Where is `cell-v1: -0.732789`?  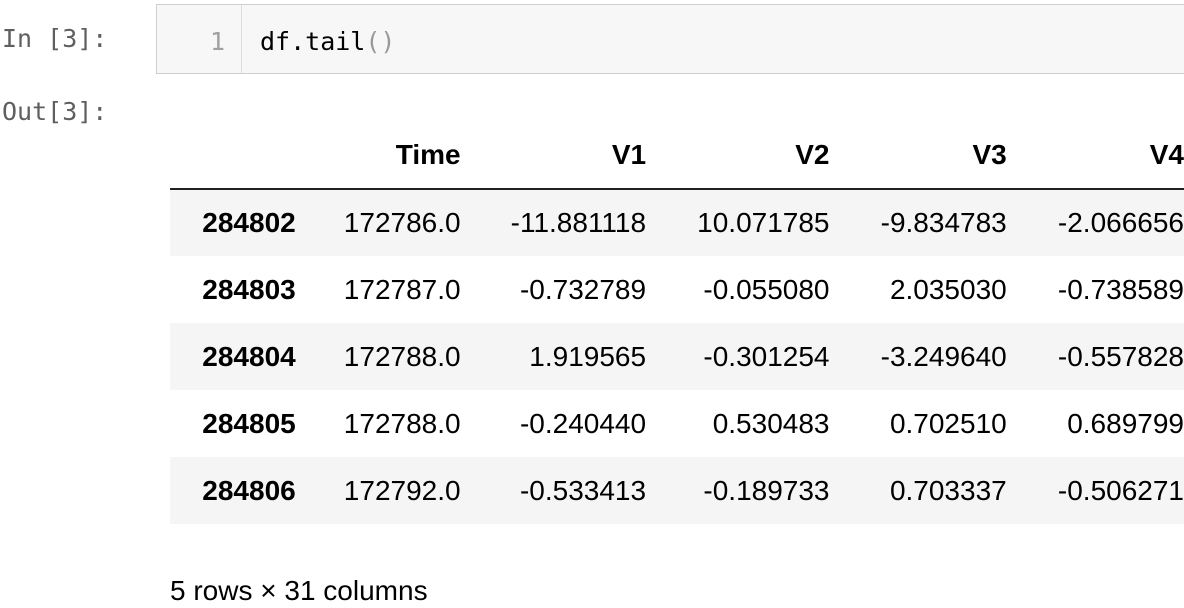
cell-v1: -0.732789 is located at coordinates (583, 289).